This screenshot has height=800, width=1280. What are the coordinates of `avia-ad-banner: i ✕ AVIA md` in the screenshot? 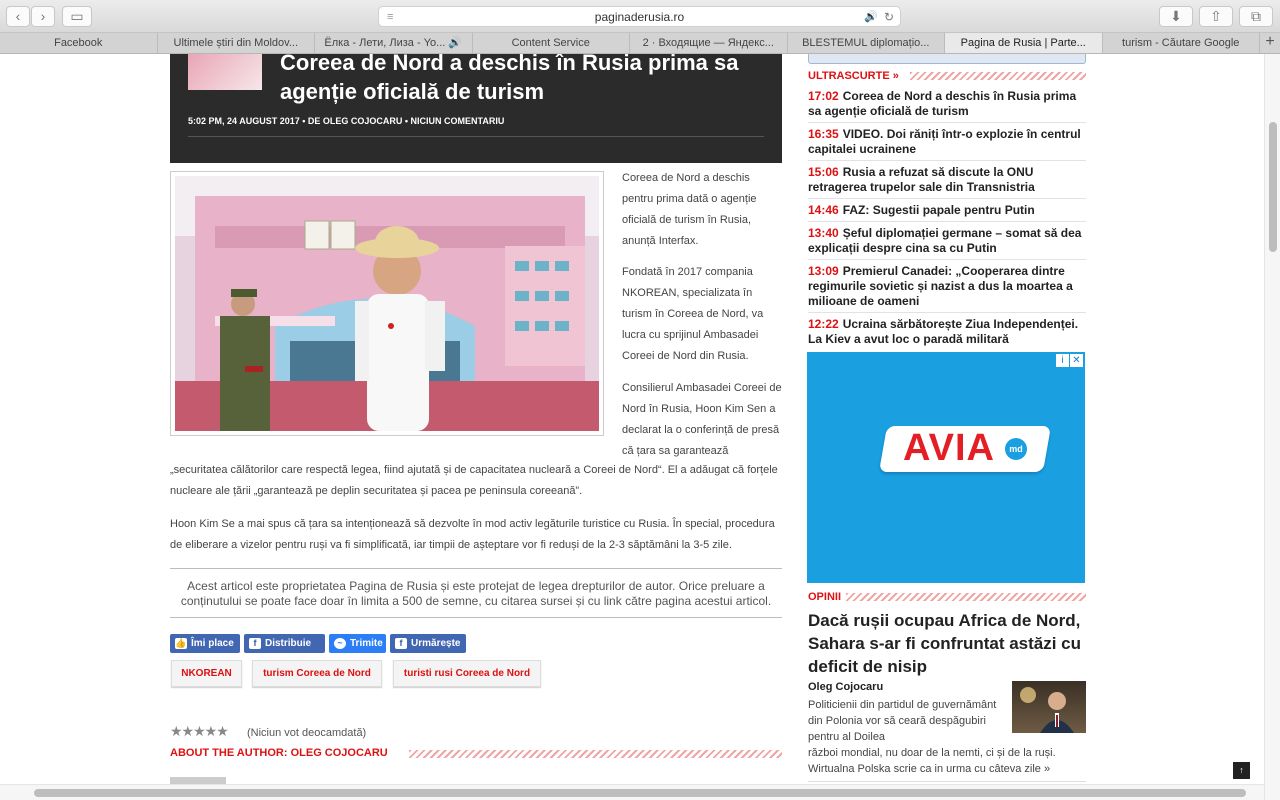 It's located at (946, 467).